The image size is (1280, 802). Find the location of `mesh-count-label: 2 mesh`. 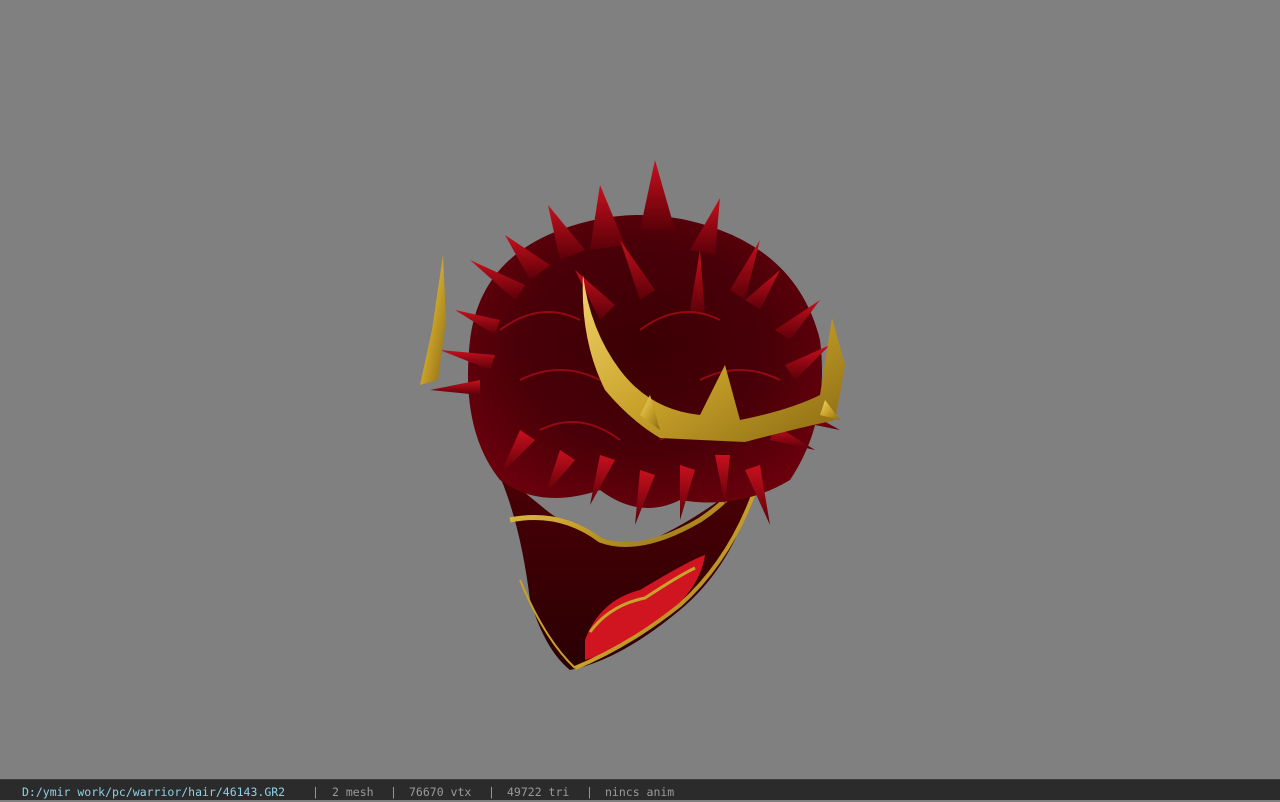

mesh-count-label: 2 mesh is located at coordinates (353, 792).